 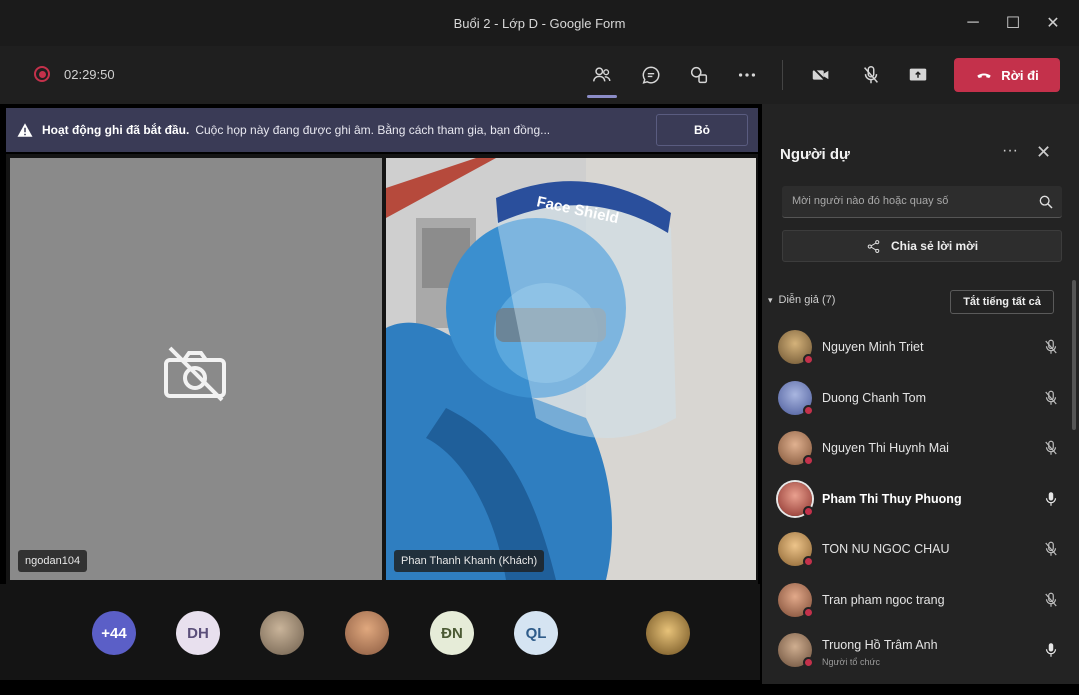 I want to click on mic-toggle-button, so click(x=871, y=75).